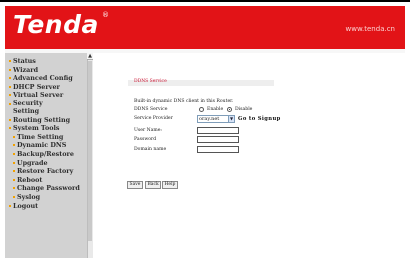 This screenshot has height=260, width=410. What do you see at coordinates (259, 119) in the screenshot?
I see `signup-link: Go to Signup` at bounding box center [259, 119].